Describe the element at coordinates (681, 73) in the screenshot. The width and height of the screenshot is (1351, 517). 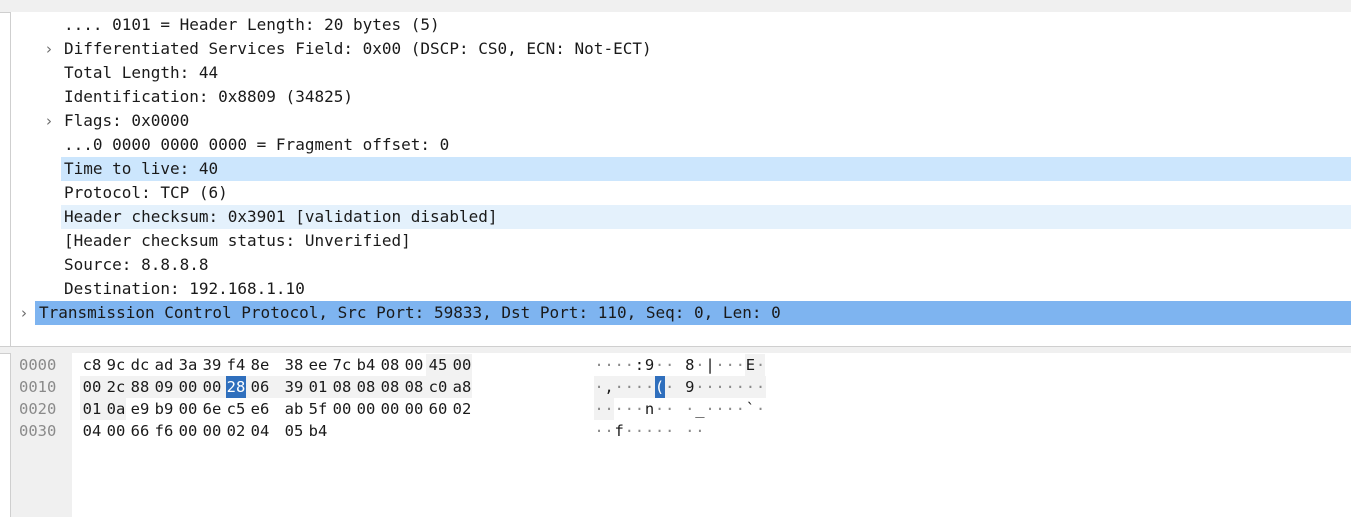
I see `tree-row: Total Length: 44` at that location.